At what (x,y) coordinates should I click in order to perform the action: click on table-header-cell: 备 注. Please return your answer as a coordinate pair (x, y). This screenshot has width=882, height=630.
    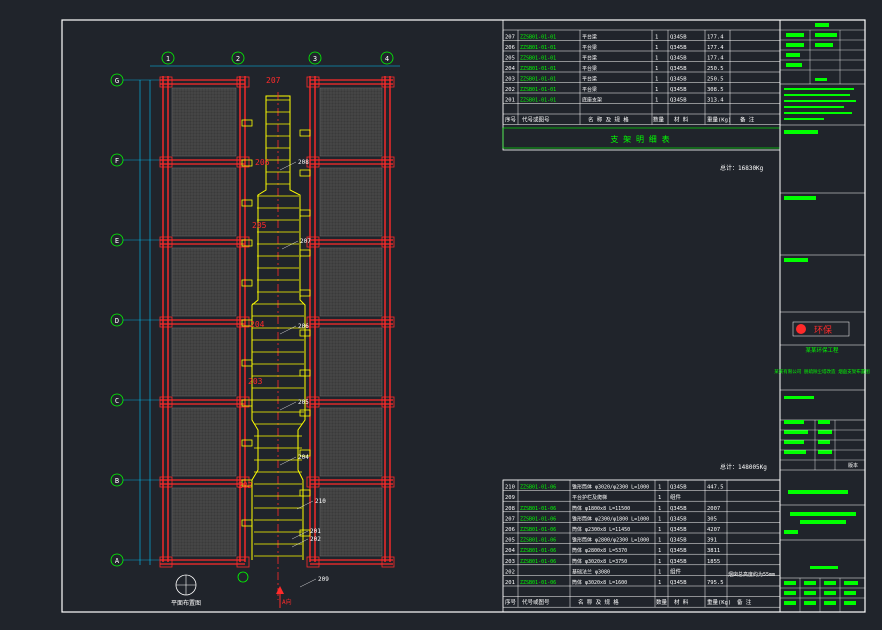
    Looking at the image, I should click on (747, 120).